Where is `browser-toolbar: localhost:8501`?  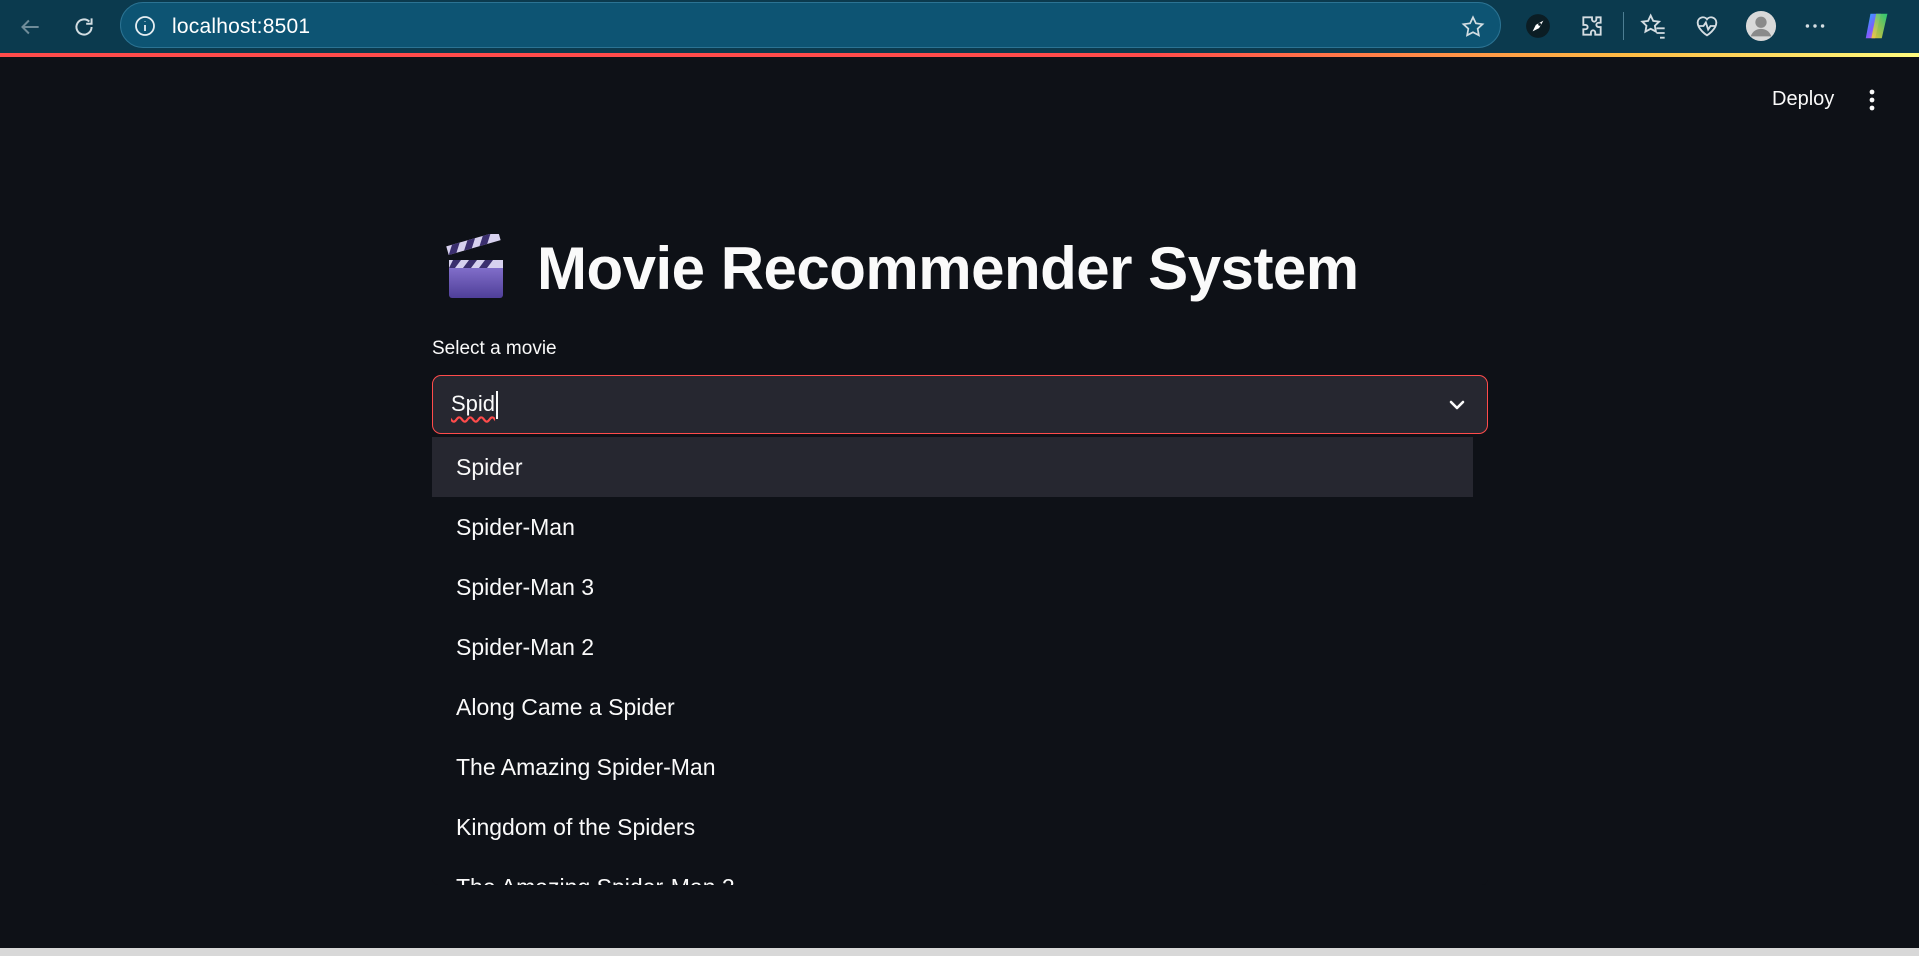
browser-toolbar: localhost:8501 is located at coordinates (959, 26).